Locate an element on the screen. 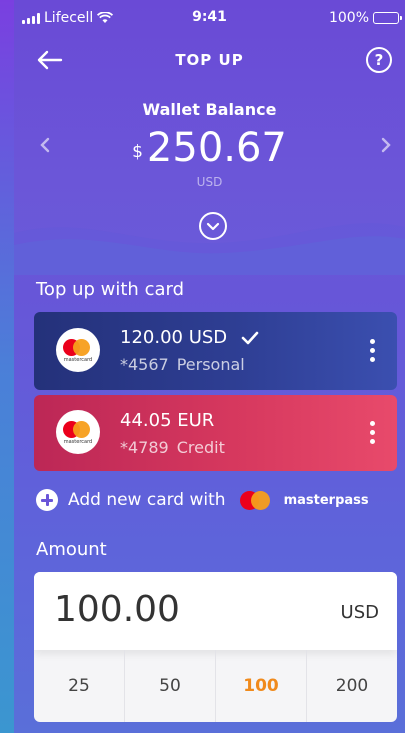 This screenshot has width=405, height=733. amount-value: 100.00 is located at coordinates (117, 609).